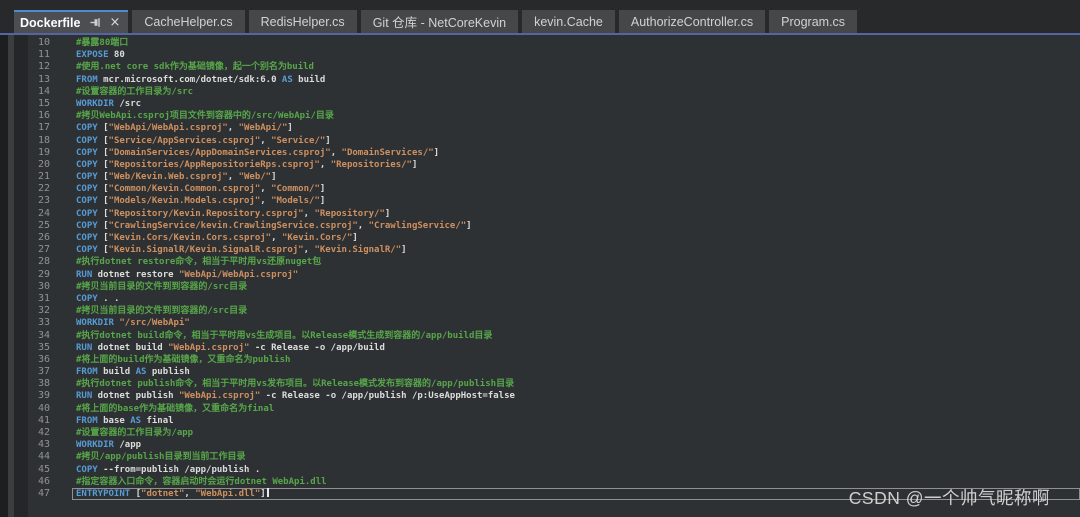 The height and width of the screenshot is (517, 1080). Describe the element at coordinates (576, 433) in the screenshot. I see `code-line-text: #设置容器的工作目录为/app` at that location.